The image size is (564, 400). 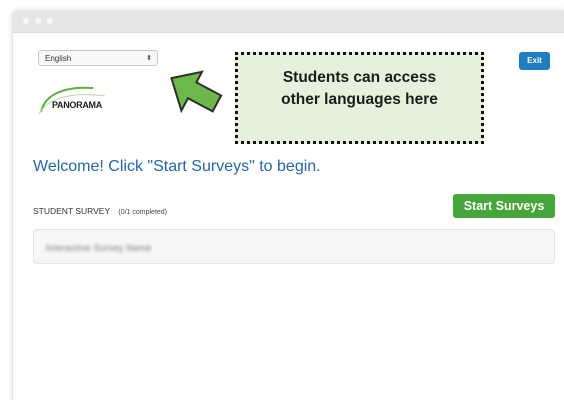 I want to click on language-callout: Students can access other languages here, so click(x=359, y=98).